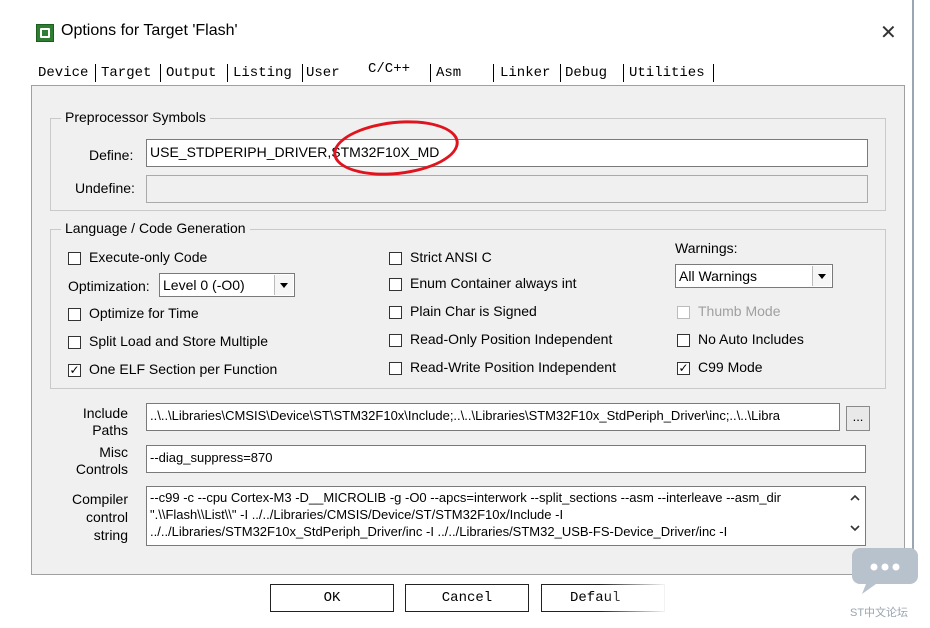 The image size is (930, 628). I want to click on tab-output: Output, so click(191, 73).